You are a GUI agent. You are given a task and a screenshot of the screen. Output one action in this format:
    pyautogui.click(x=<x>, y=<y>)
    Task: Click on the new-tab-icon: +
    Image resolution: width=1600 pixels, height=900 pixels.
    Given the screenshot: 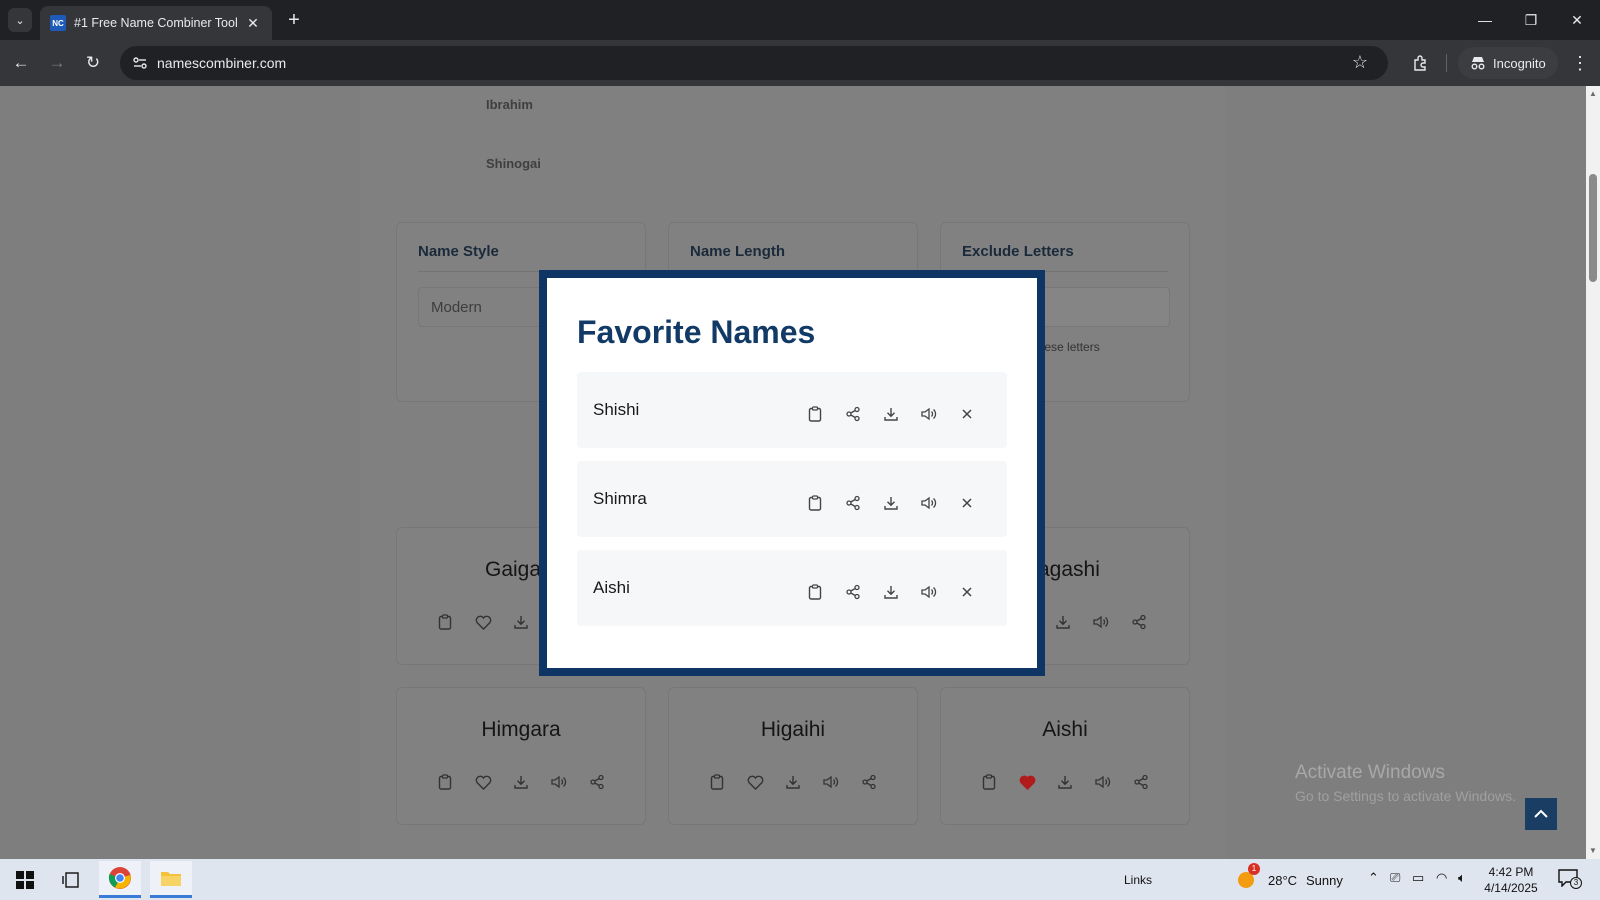 What is the action you would take?
    pyautogui.click(x=294, y=20)
    